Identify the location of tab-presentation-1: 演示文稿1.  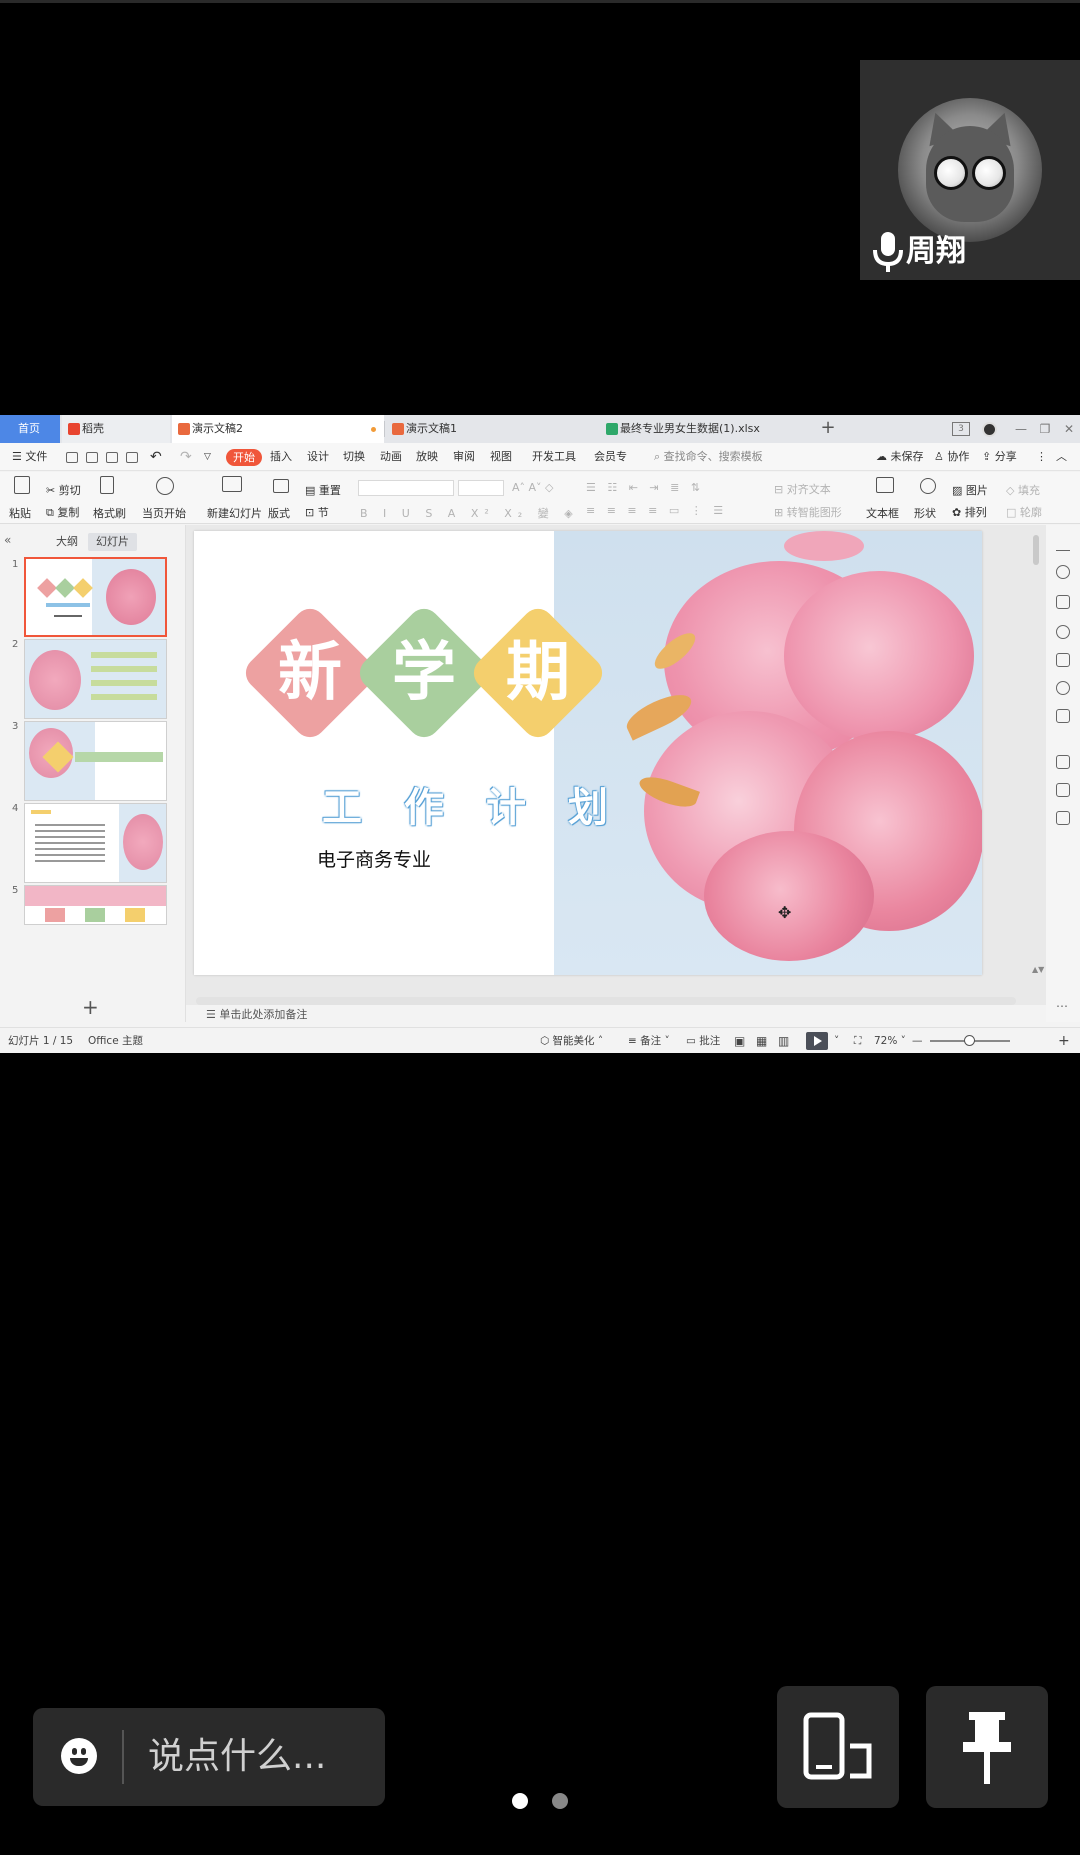
(491, 429).